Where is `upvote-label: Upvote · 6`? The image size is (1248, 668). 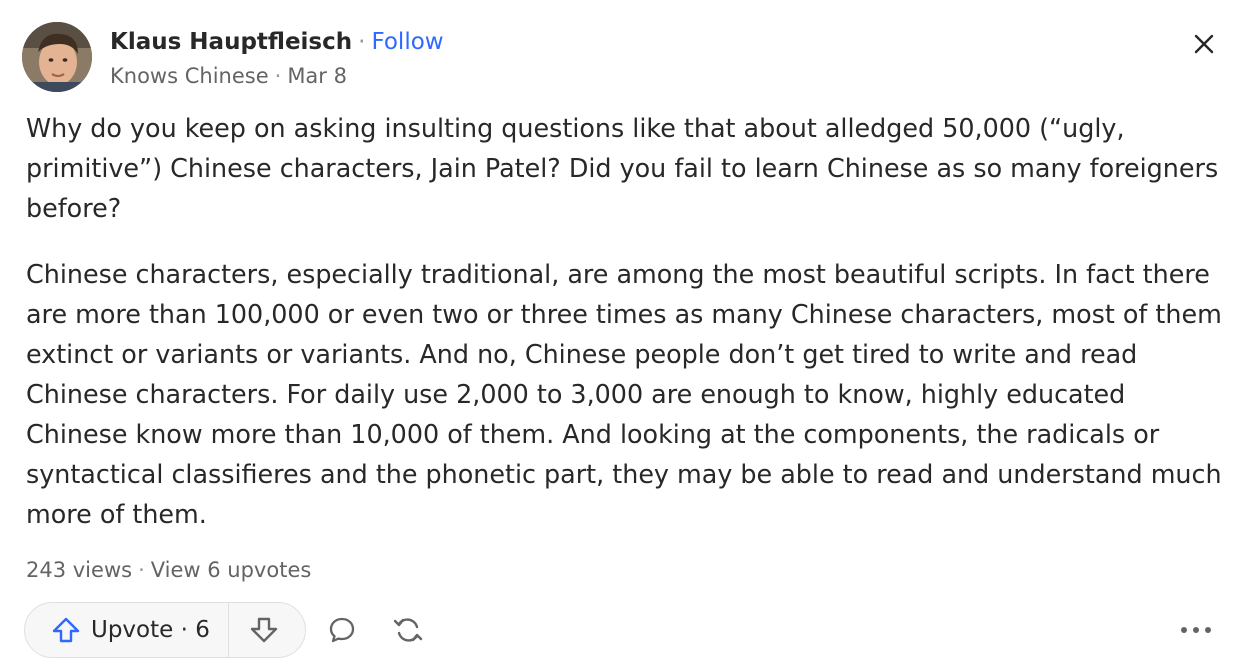 upvote-label: Upvote · 6 is located at coordinates (150, 630).